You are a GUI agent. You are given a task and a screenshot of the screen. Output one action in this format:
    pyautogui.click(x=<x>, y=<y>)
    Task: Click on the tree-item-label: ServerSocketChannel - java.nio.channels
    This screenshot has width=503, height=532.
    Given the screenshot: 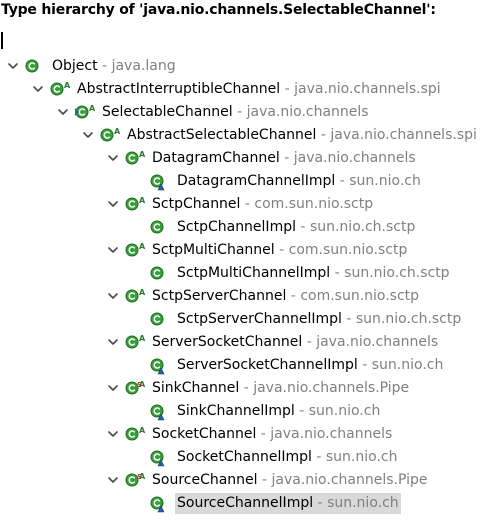 What is the action you would take?
    pyautogui.click(x=295, y=342)
    